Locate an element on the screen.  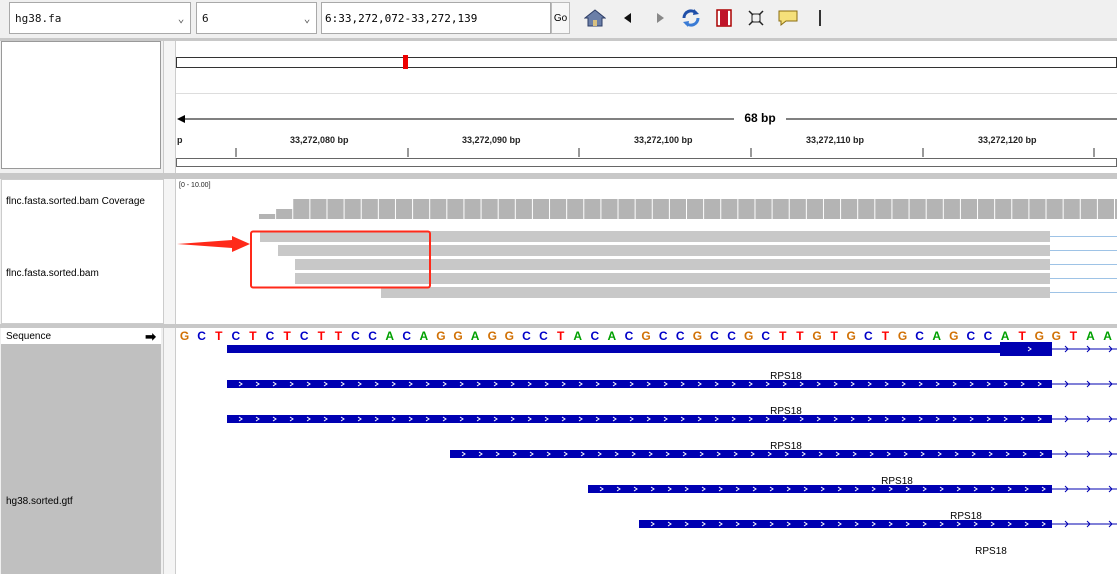
chromosome-dropdown: 6 ⌄ is located at coordinates (256, 18).